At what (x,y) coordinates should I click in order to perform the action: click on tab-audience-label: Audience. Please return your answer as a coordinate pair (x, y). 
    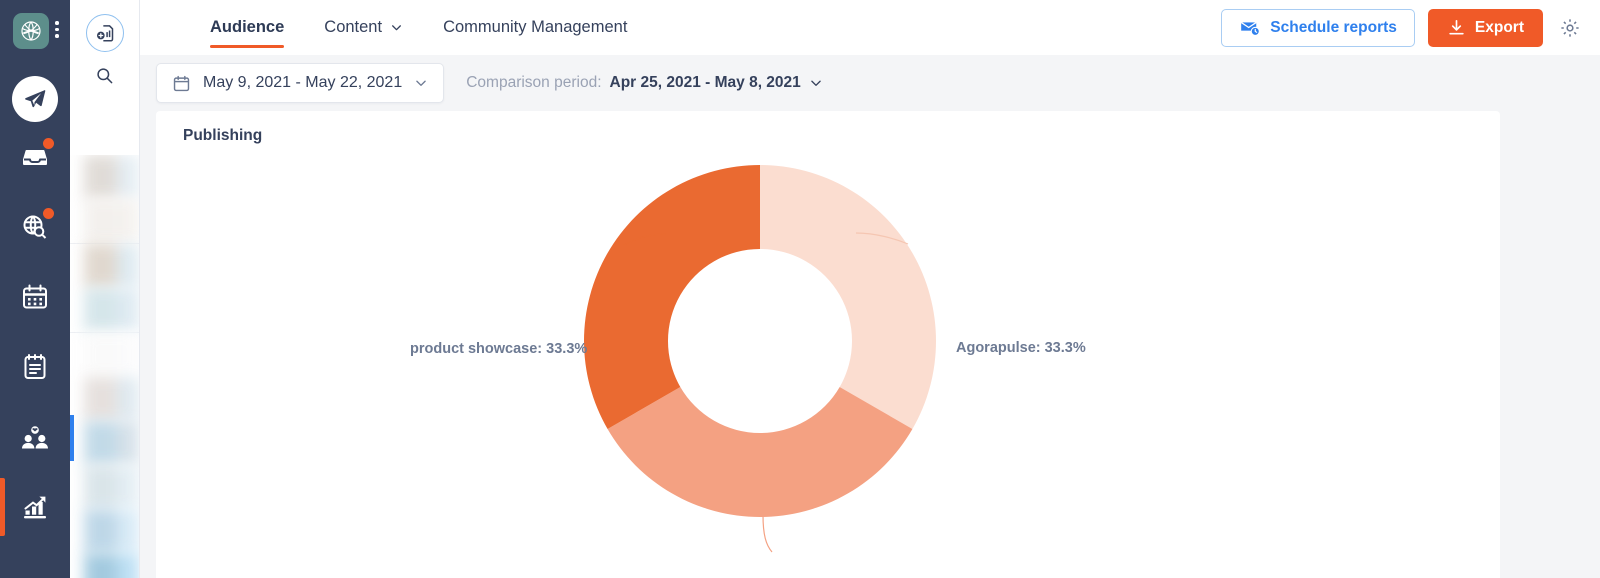
    Looking at the image, I should click on (247, 27).